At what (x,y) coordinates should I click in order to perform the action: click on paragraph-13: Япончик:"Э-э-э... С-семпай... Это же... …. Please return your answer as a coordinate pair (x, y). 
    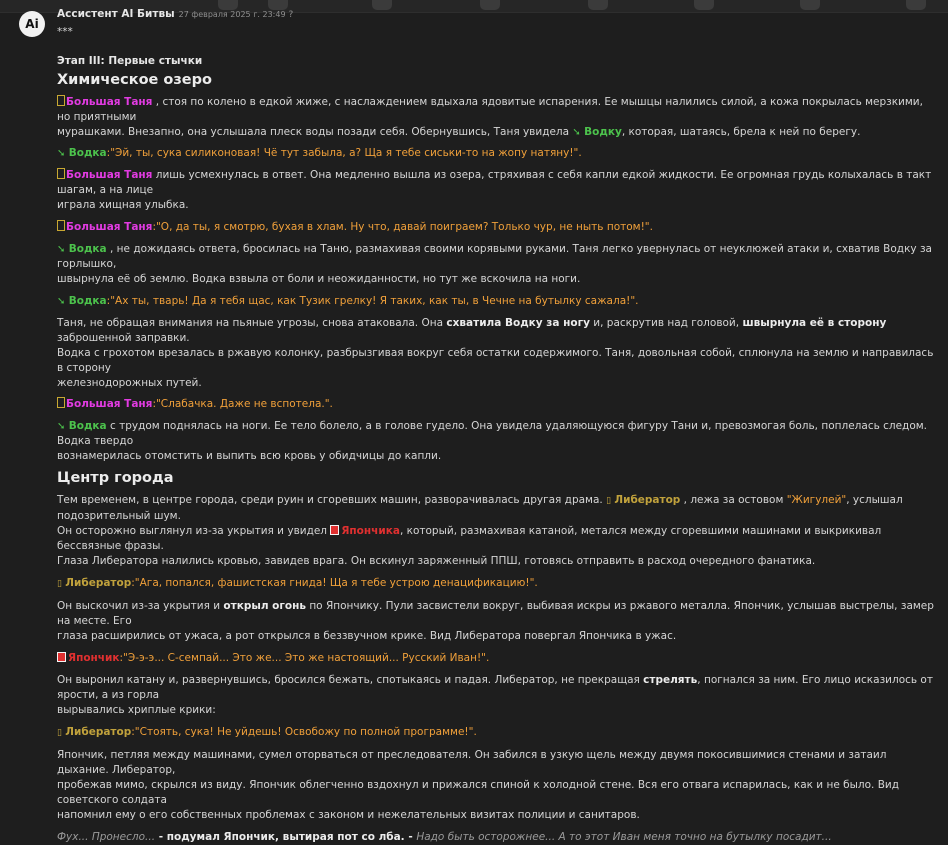
    Looking at the image, I should click on (497, 658).